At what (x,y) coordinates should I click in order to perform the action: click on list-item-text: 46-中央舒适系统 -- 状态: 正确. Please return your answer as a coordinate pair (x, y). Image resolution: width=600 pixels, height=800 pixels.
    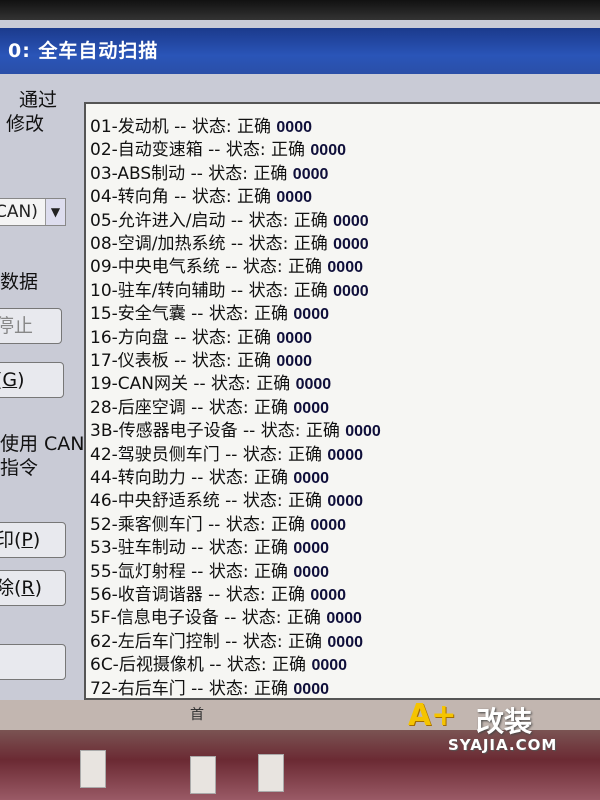
    Looking at the image, I should click on (209, 501).